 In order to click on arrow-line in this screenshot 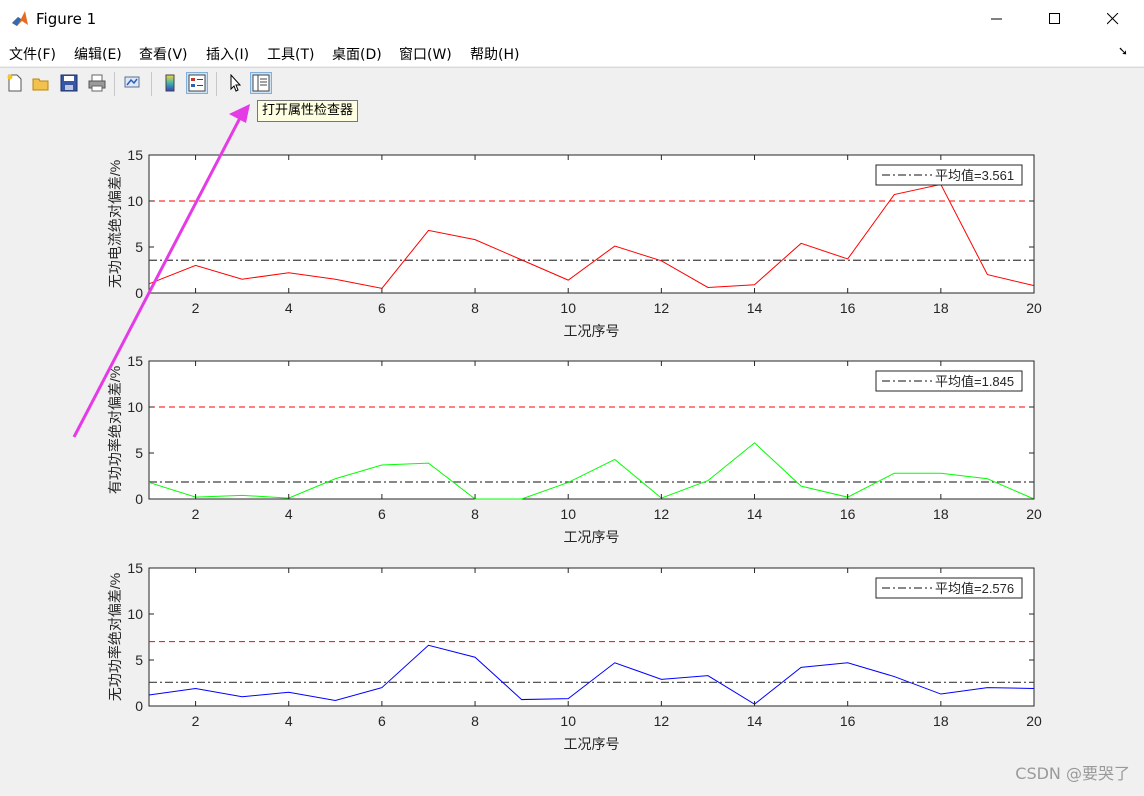, I will do `click(157, 276)`.